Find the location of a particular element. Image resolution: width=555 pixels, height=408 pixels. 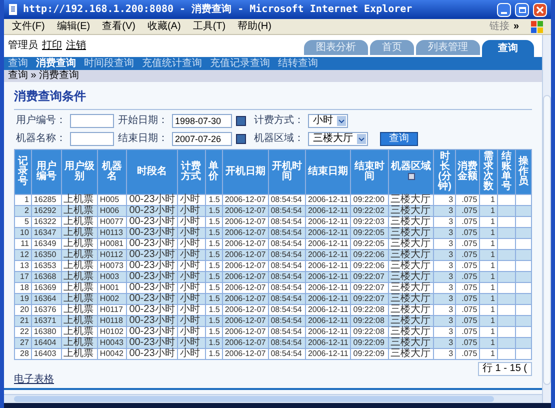

menu-item: 编辑(E) is located at coordinates (73, 27).